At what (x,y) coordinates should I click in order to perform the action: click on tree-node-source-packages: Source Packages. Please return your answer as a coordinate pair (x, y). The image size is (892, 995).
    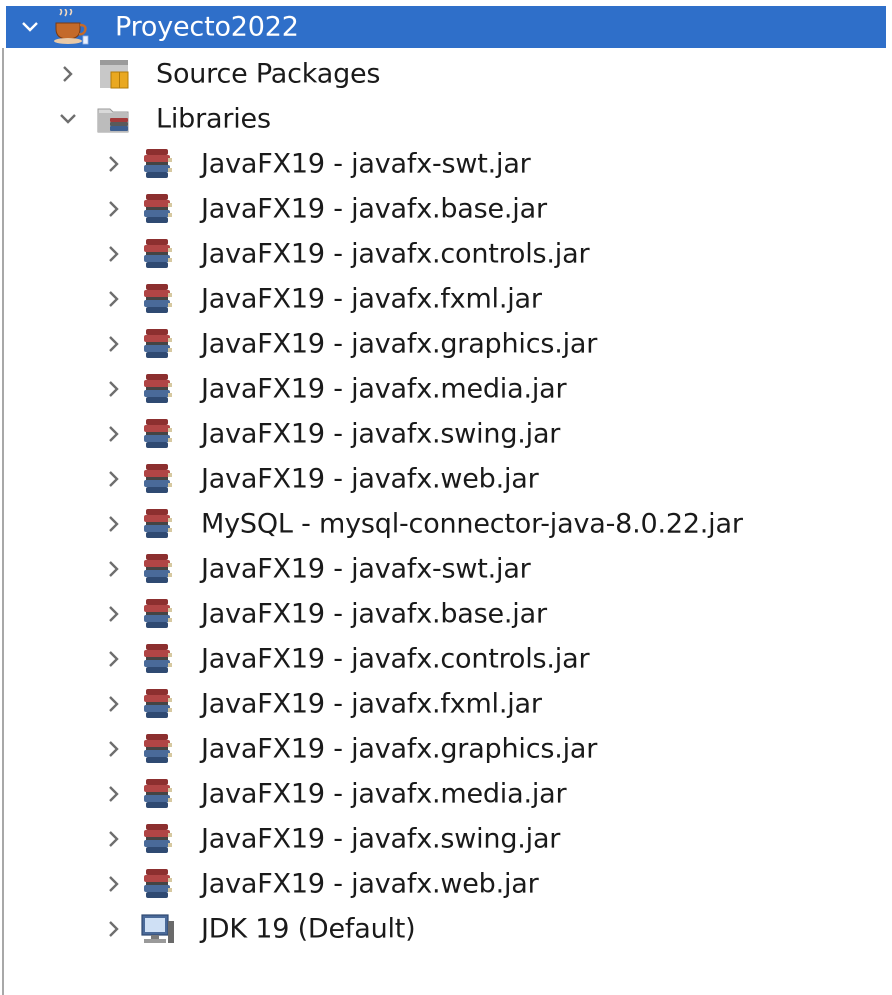
    Looking at the image, I should click on (446, 73).